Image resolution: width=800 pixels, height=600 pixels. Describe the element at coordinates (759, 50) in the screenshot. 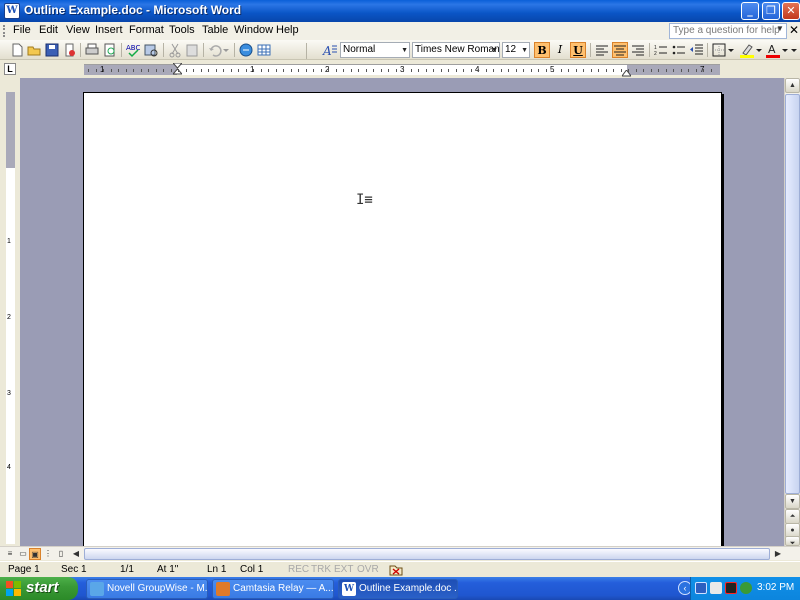

I see `highlight-dropdown-icon` at that location.